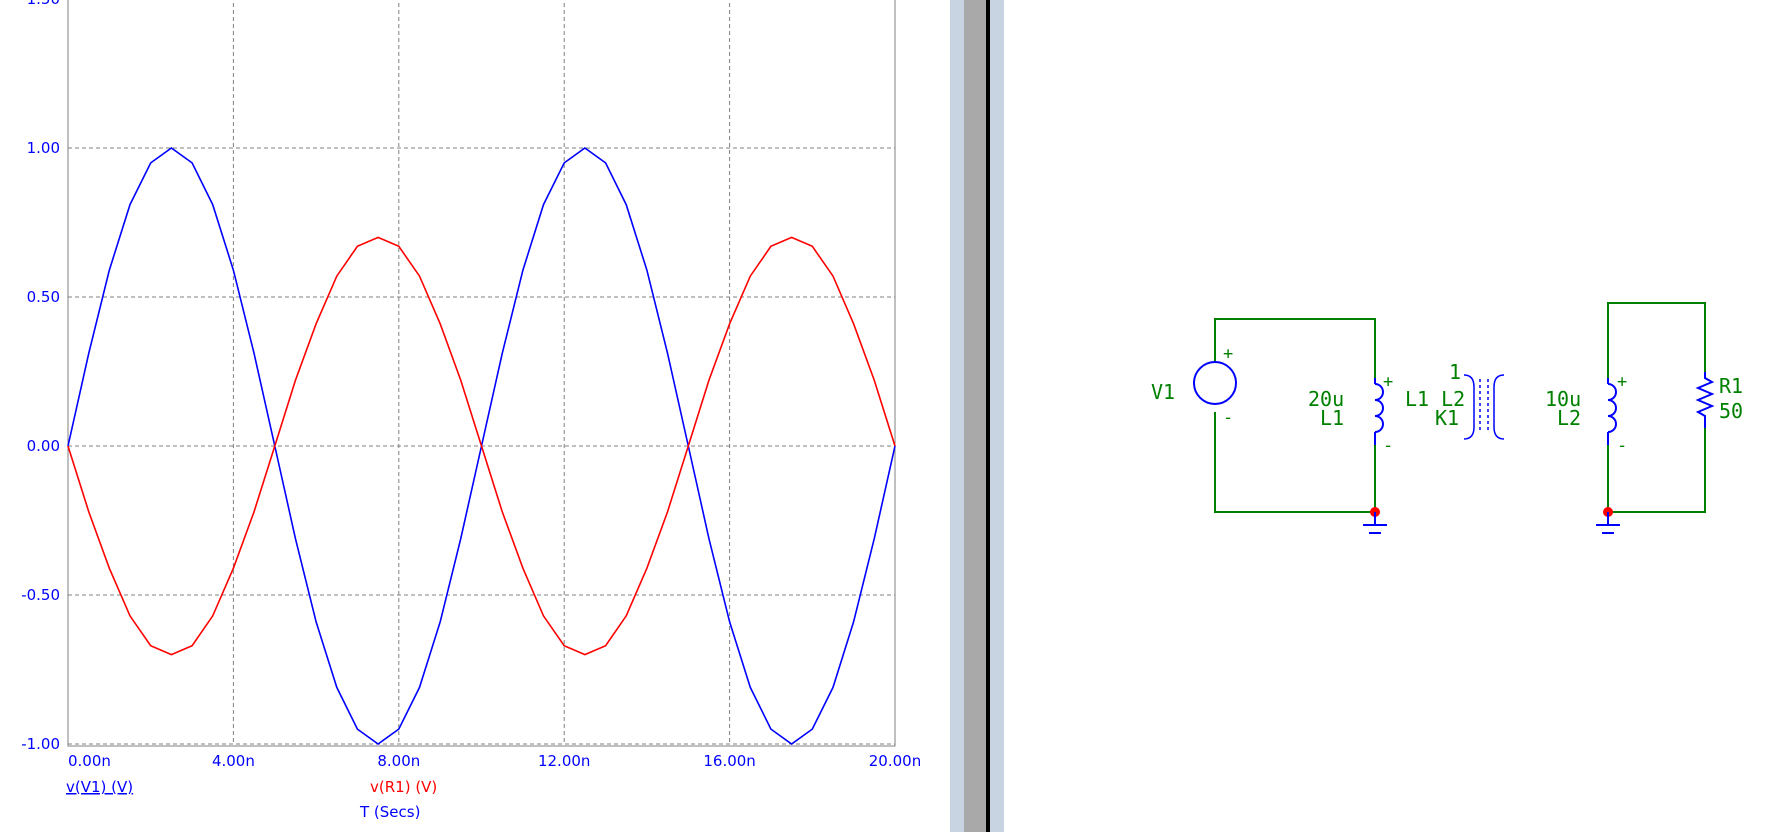  I want to click on v1-source: V1 + -, so click(1194, 386).